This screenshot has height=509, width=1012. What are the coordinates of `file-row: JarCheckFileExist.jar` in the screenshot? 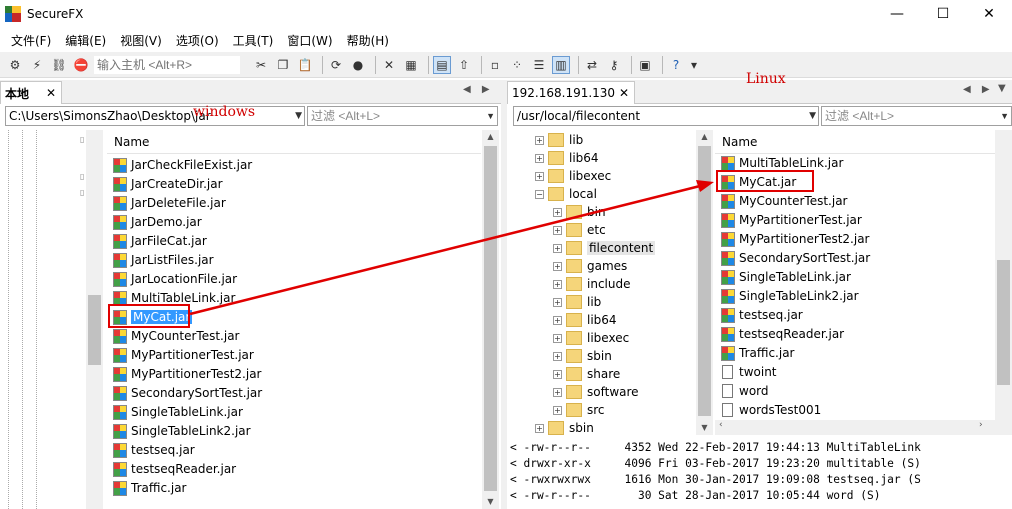 It's located at (182, 165).